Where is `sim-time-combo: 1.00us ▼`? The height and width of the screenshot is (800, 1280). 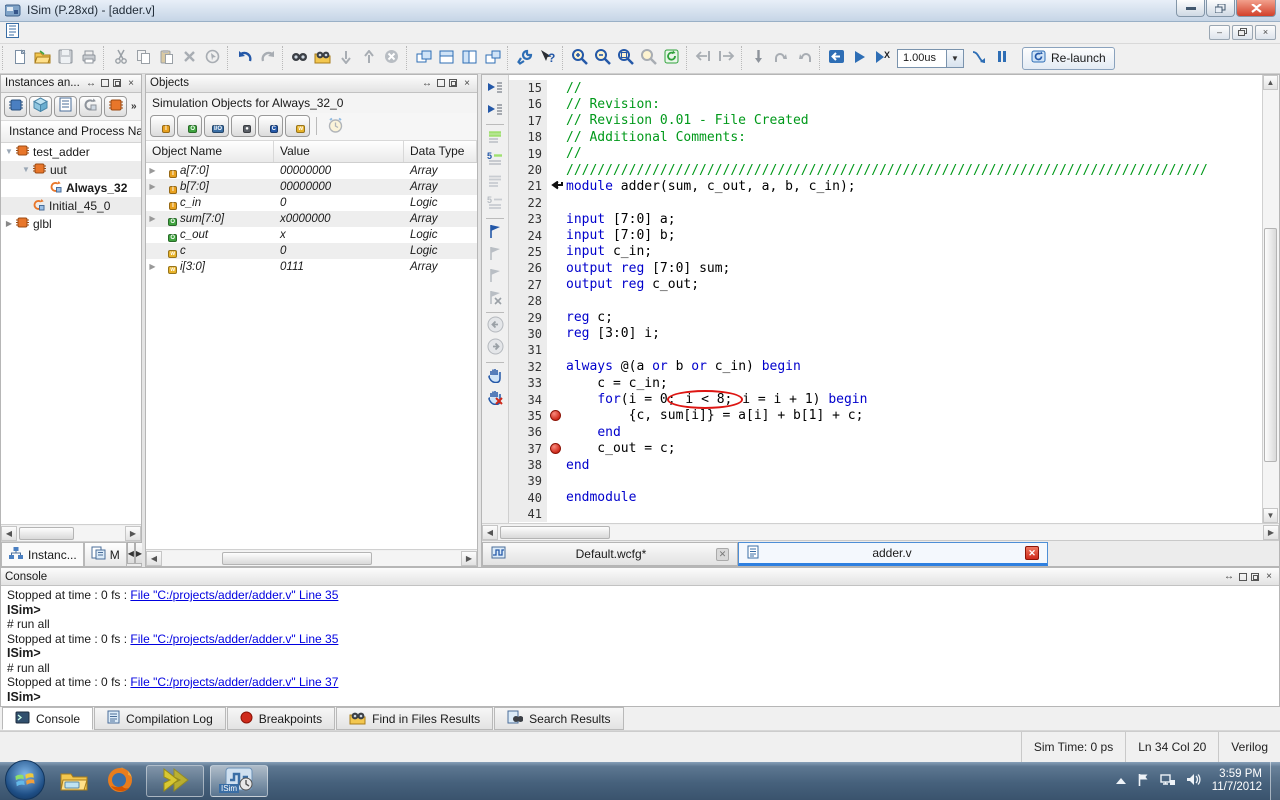
sim-time-combo: 1.00us ▼ is located at coordinates (930, 58).